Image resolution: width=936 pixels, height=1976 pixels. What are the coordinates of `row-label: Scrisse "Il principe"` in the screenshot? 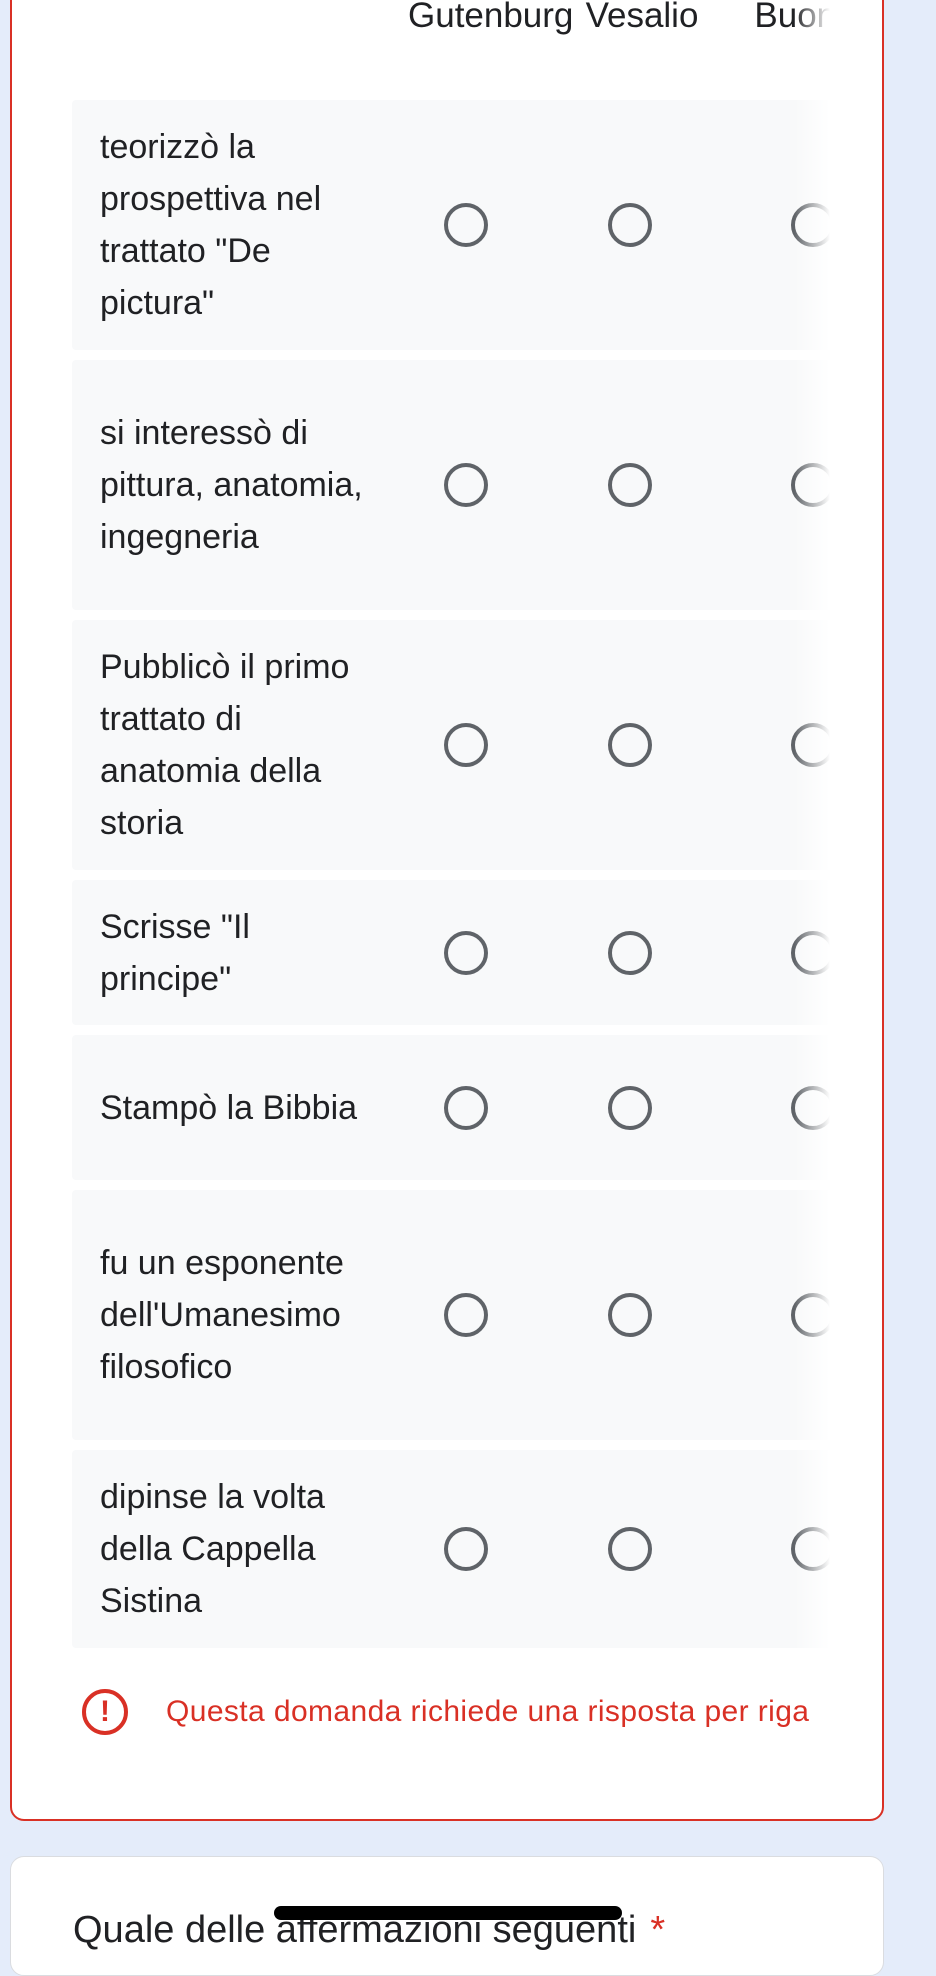 It's located at (175, 952).